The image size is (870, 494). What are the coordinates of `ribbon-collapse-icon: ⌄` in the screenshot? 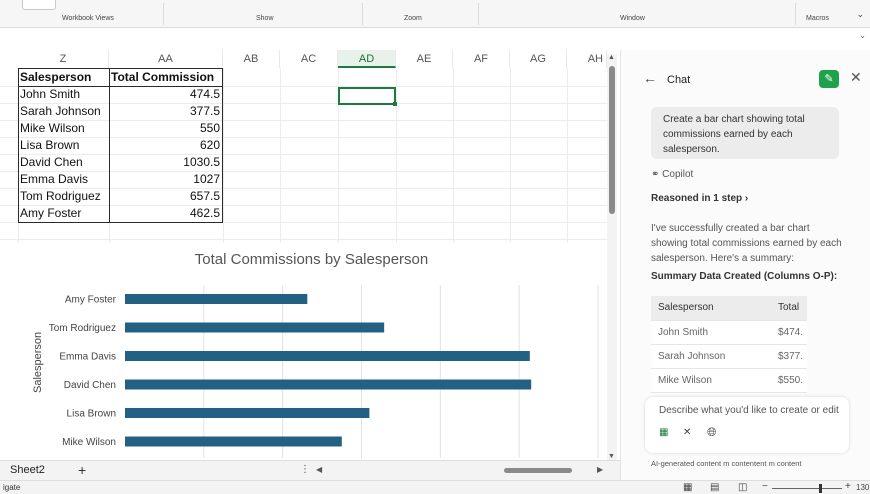 It's located at (860, 14).